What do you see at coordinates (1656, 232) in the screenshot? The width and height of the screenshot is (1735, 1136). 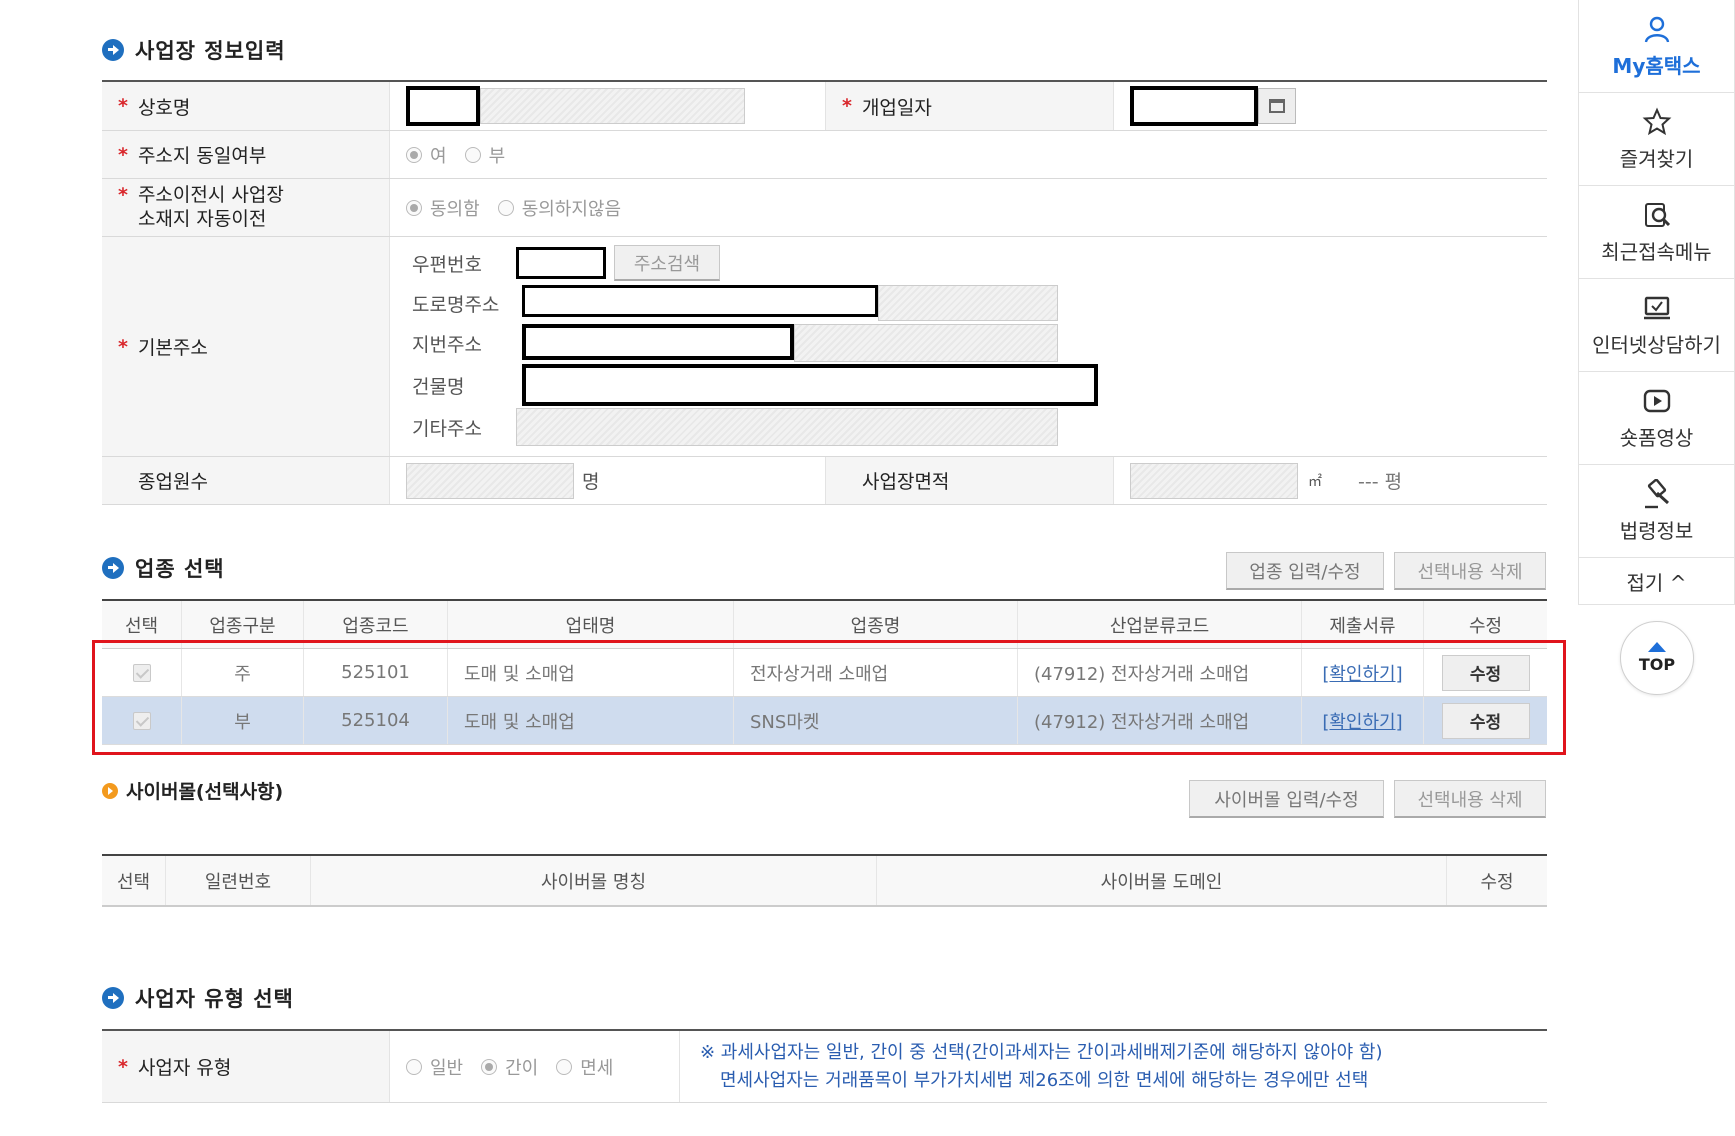 I see `sidebar-item-recent-menu: 최근접속메뉴` at bounding box center [1656, 232].